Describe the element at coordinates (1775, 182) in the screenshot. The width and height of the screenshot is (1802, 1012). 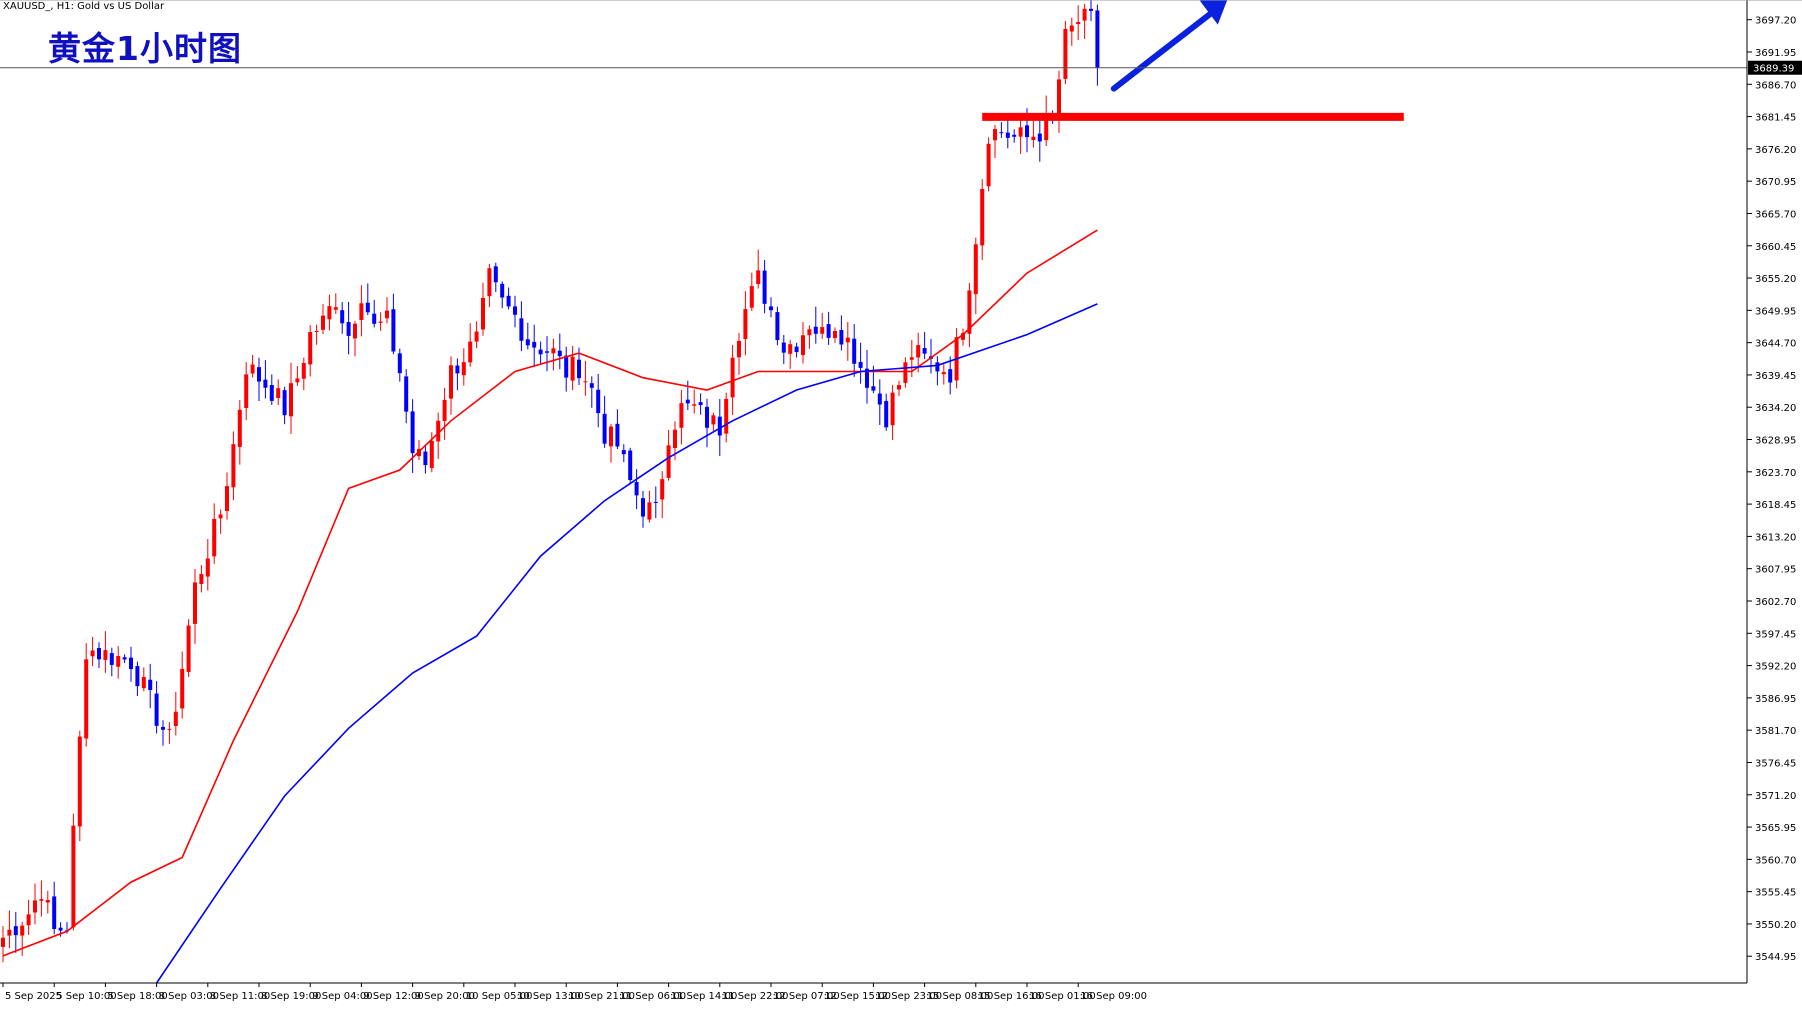
I see `y-tick-label: 3670.95` at that location.